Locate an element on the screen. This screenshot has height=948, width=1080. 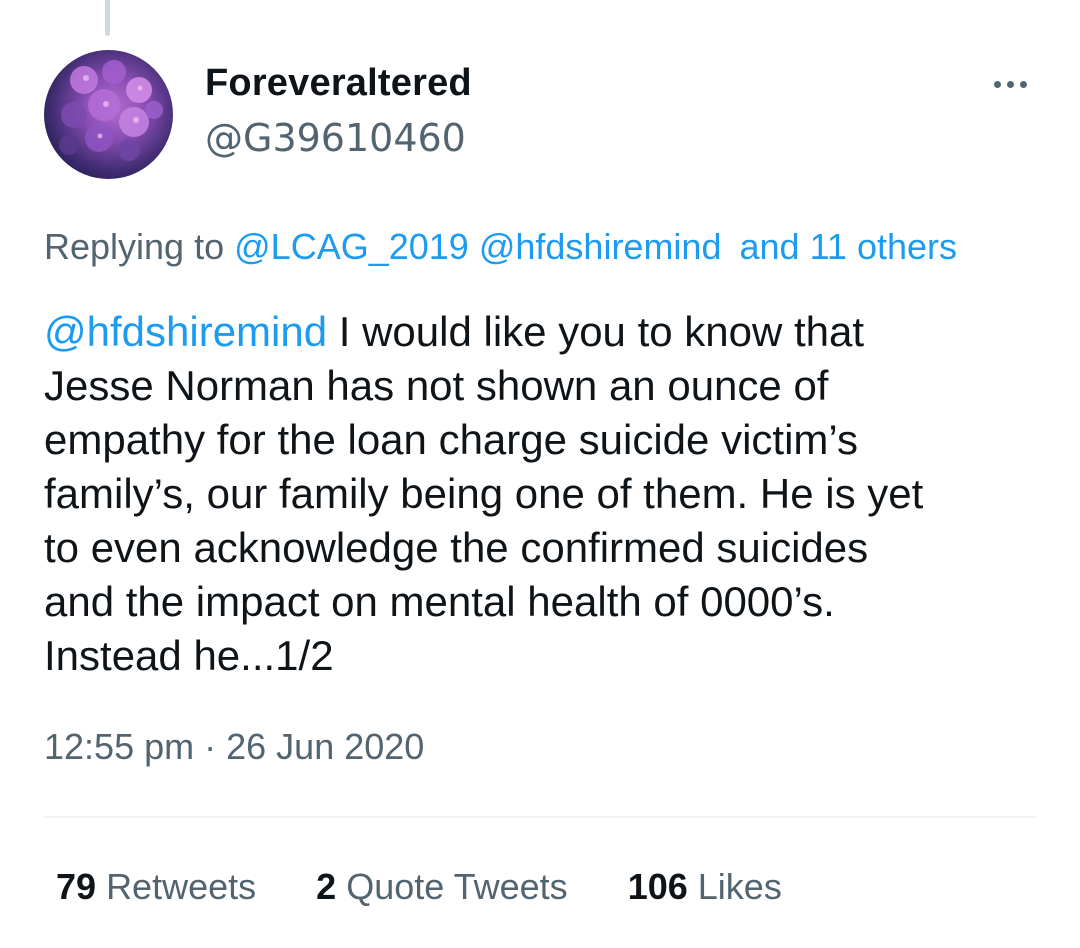
avatar is located at coordinates (108, 114).